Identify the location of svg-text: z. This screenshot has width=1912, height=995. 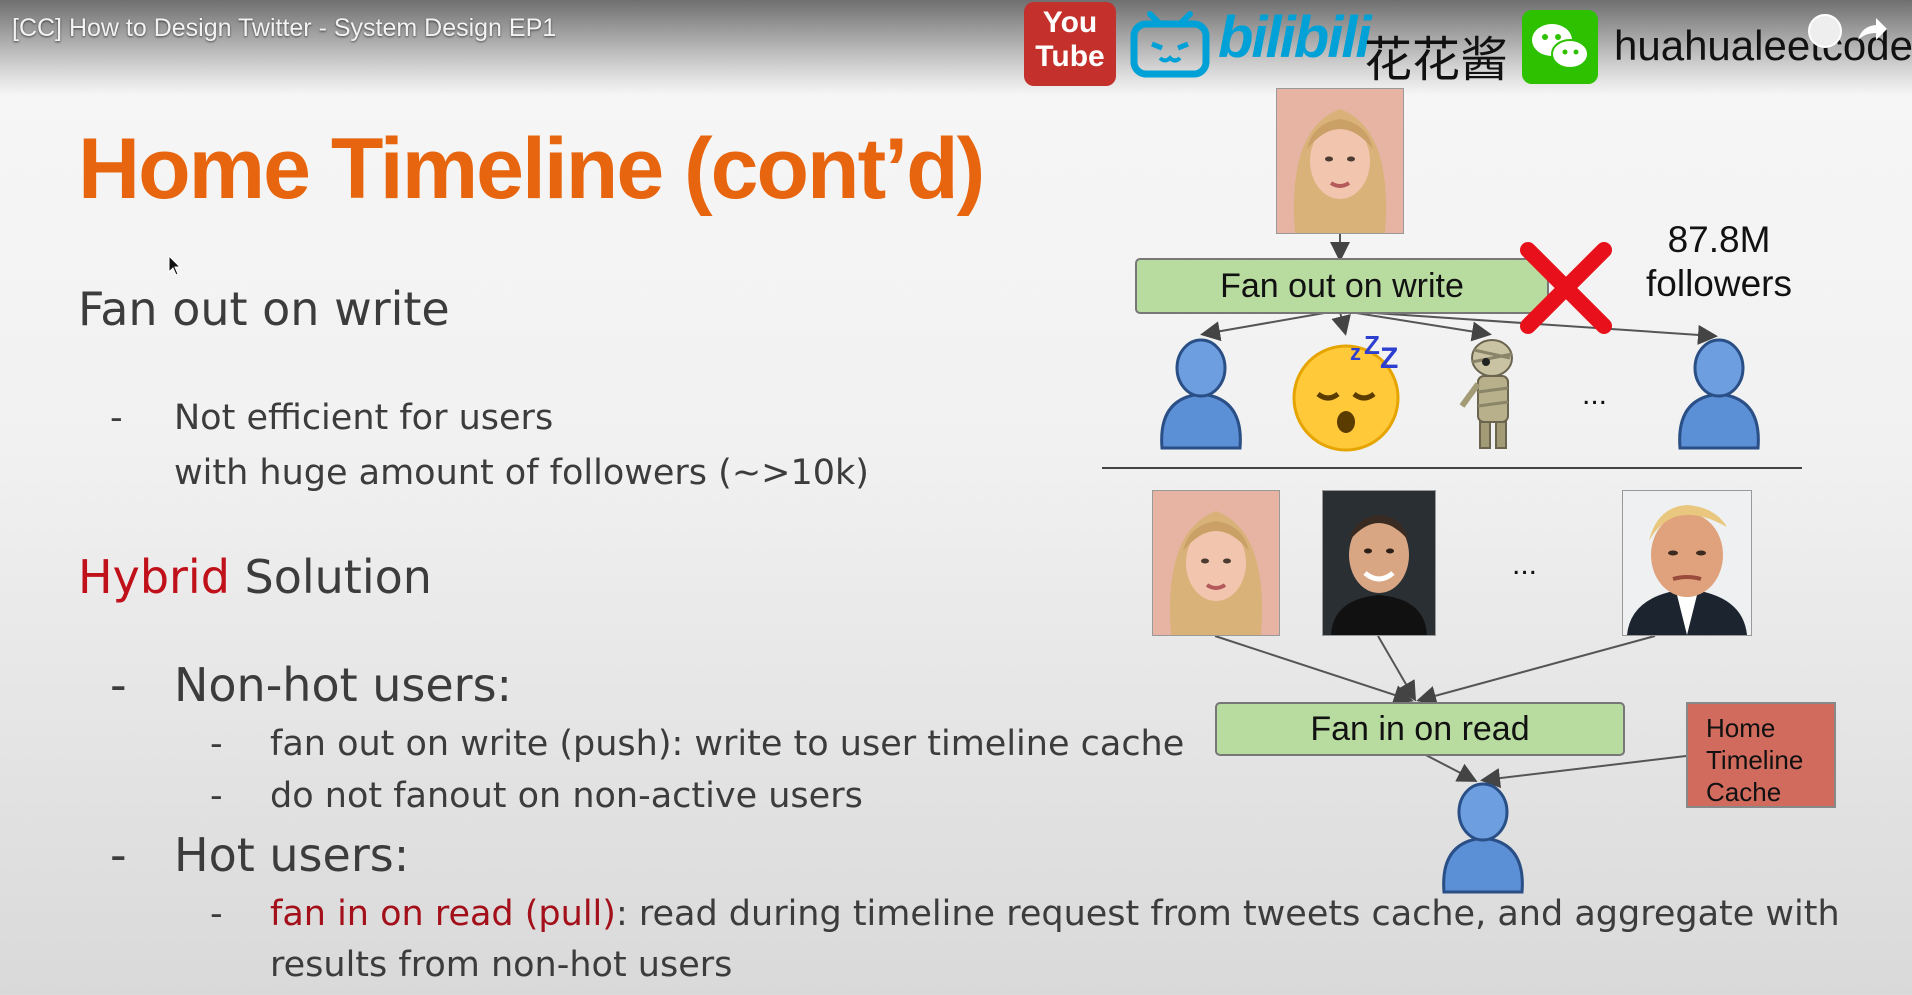
(1355, 352).